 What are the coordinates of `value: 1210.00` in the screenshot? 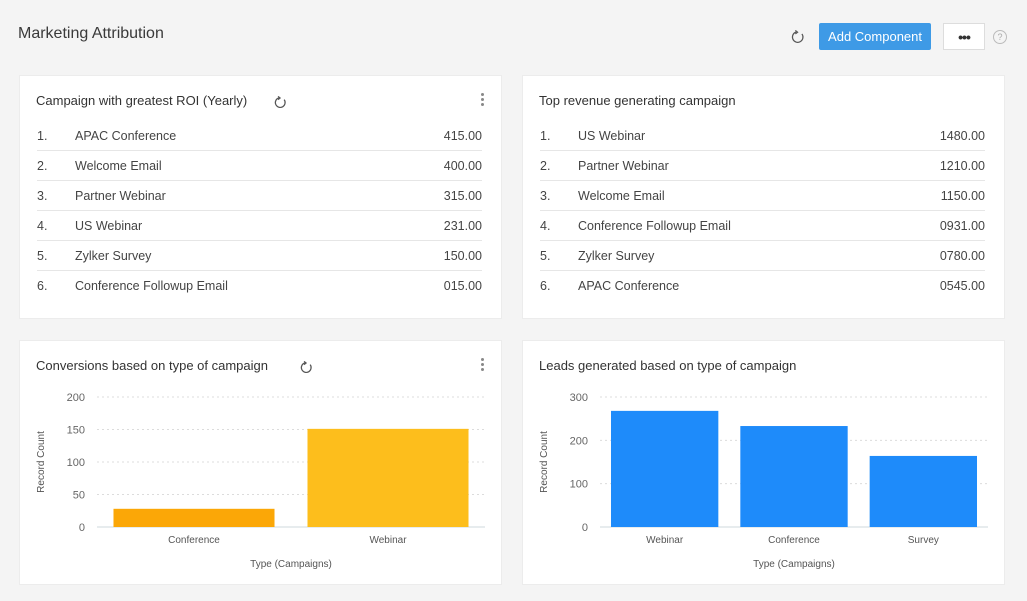 It's located at (962, 166).